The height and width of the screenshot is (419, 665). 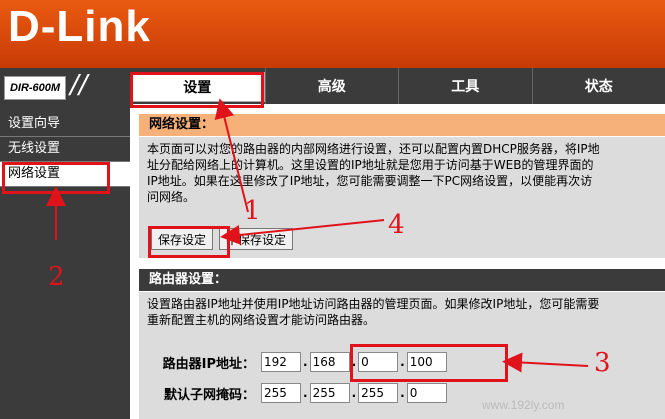 What do you see at coordinates (598, 86) in the screenshot?
I see `tab-status: 状态` at bounding box center [598, 86].